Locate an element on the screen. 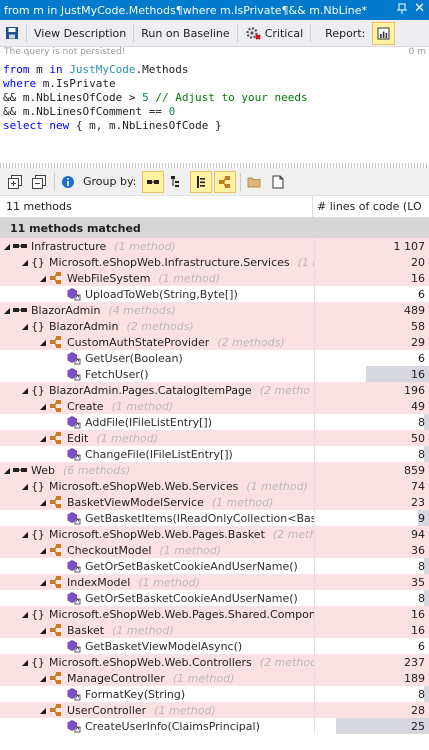  type-row: ◢ CustomAuthStateProvider (2 methods) 29 is located at coordinates (214, 342).